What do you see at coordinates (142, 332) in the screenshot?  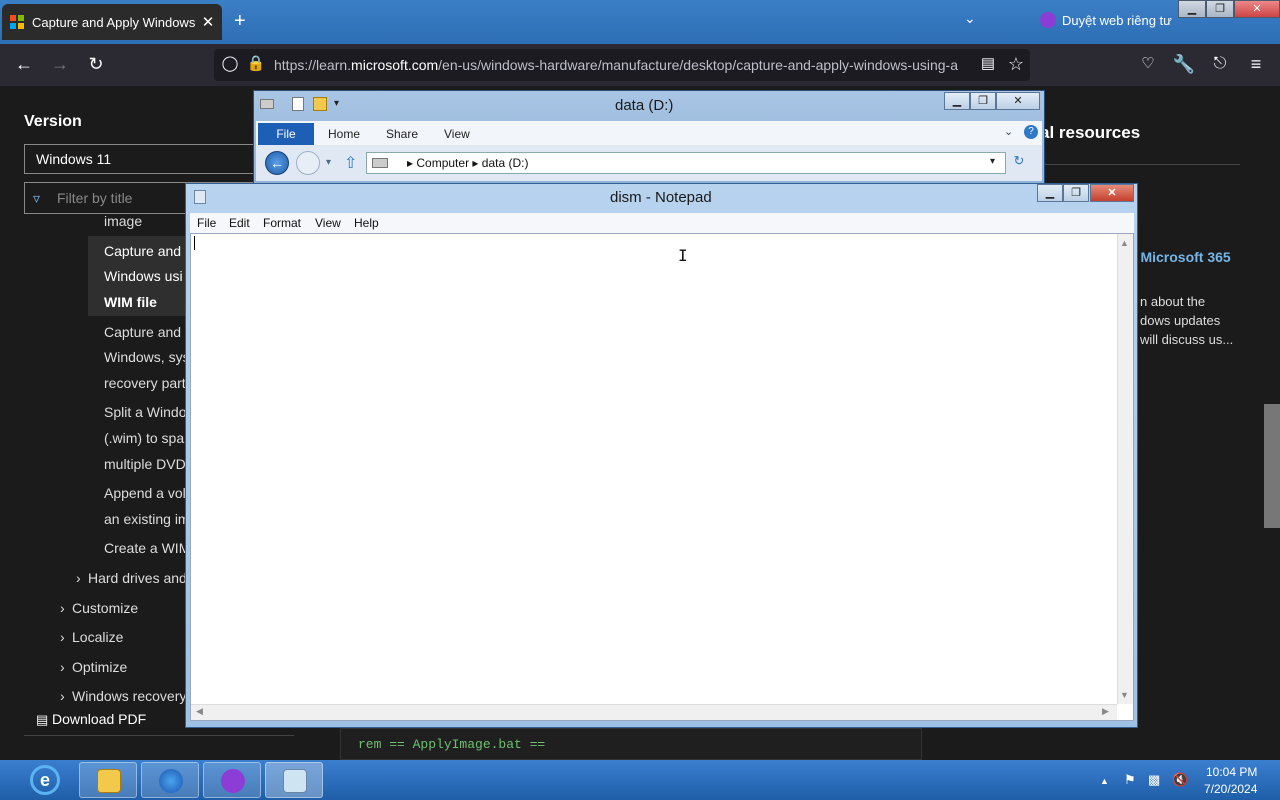 I see `toc-item: Capture and` at bounding box center [142, 332].